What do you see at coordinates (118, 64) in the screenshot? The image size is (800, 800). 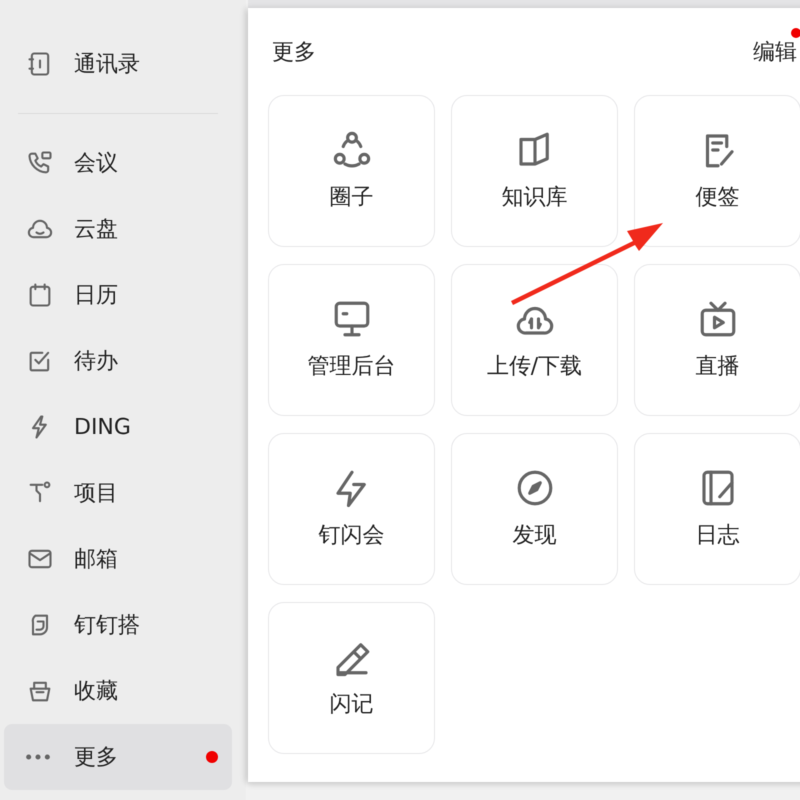 I see `sidebar-item: 通讯录` at bounding box center [118, 64].